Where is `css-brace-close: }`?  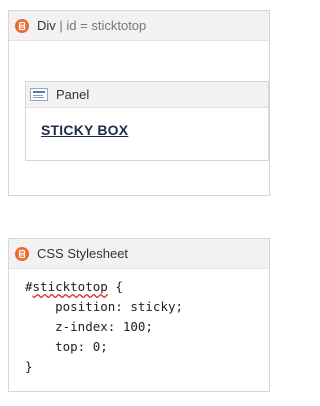 css-brace-close: } is located at coordinates (29, 366).